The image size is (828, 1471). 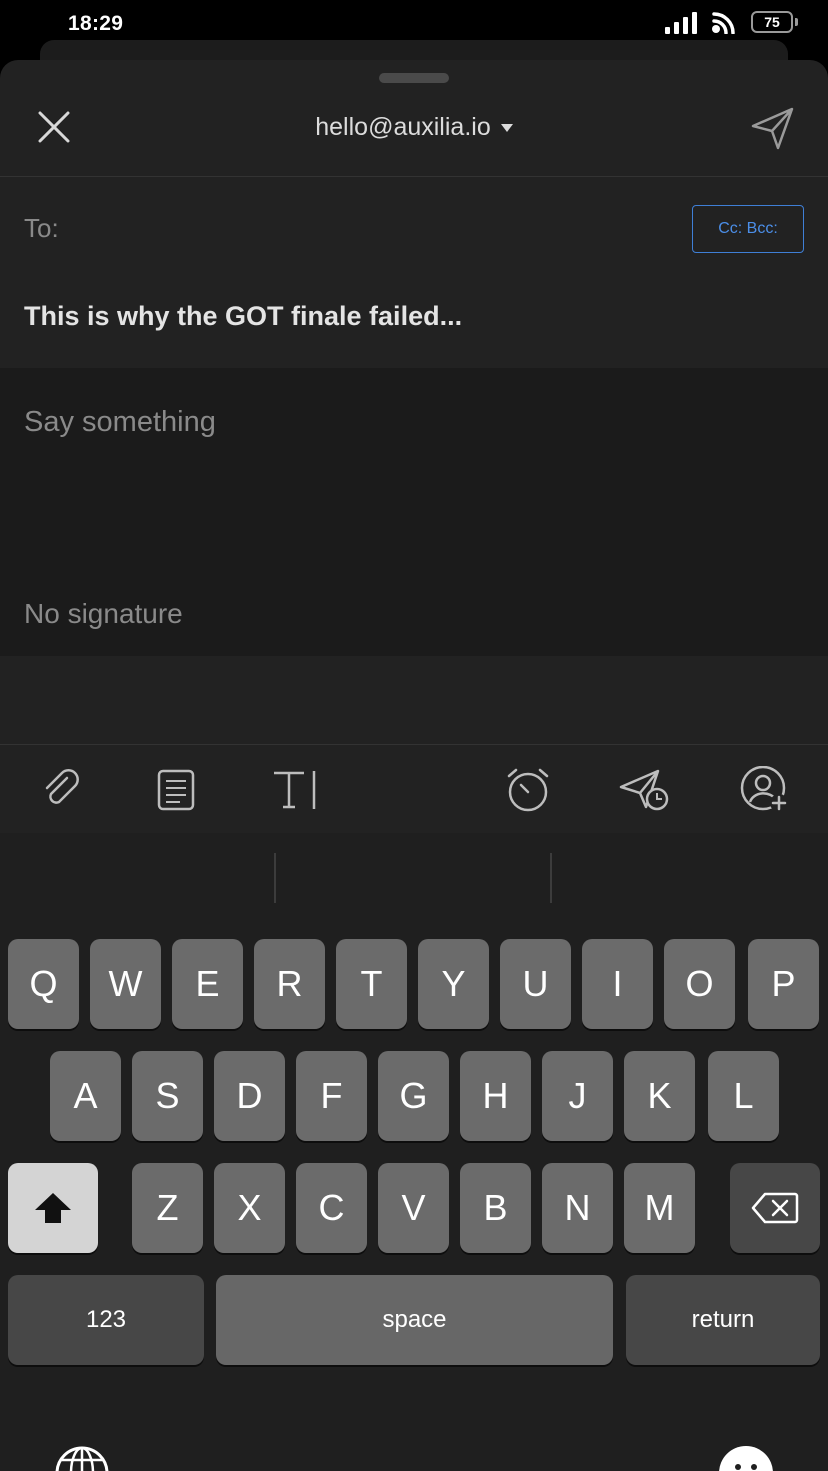 What do you see at coordinates (723, 23) in the screenshot?
I see `wifi-icon` at bounding box center [723, 23].